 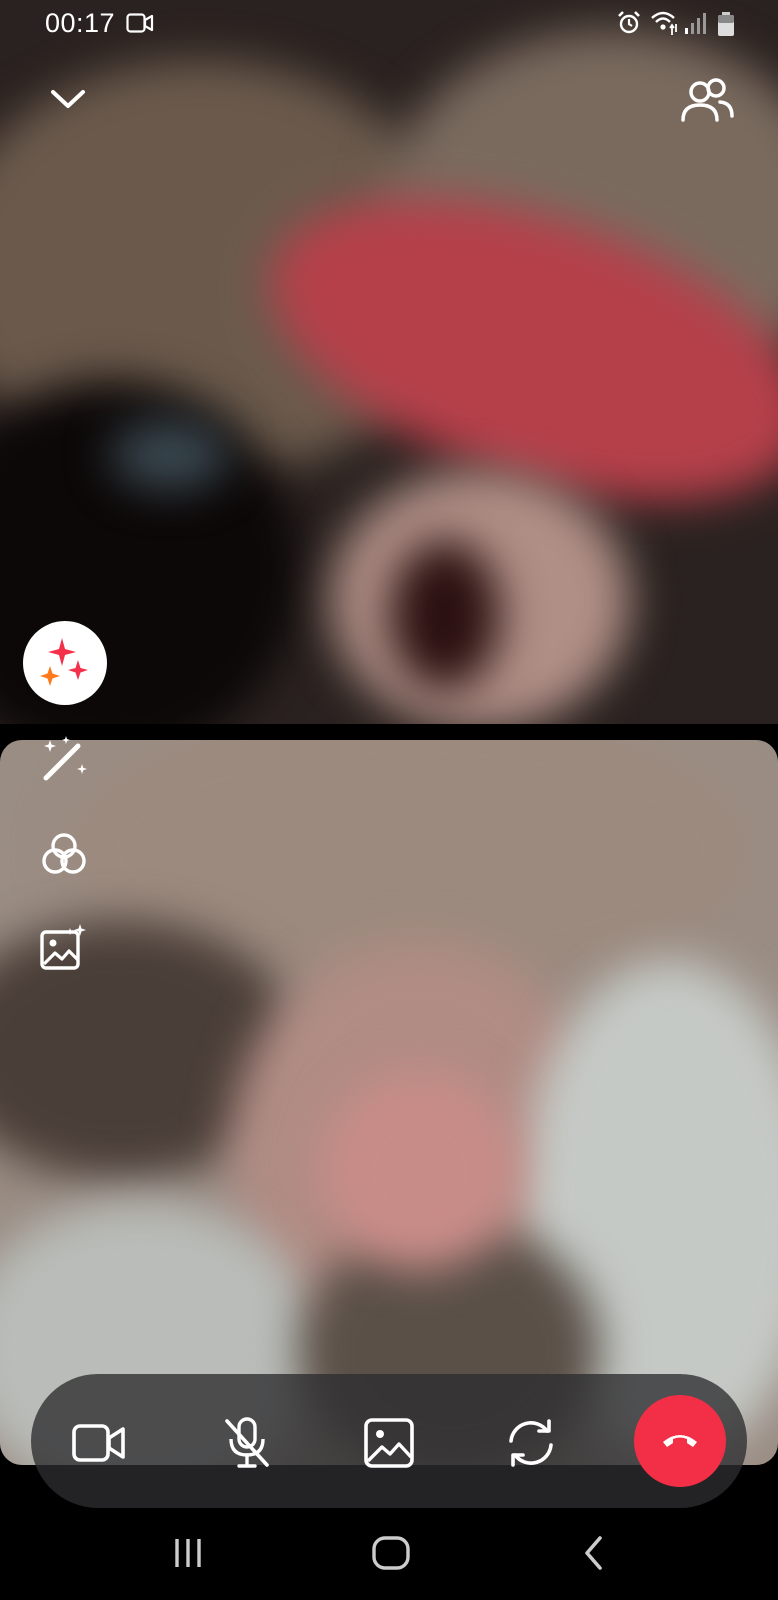 What do you see at coordinates (389, 24) in the screenshot?
I see `status-bar: 00:17` at bounding box center [389, 24].